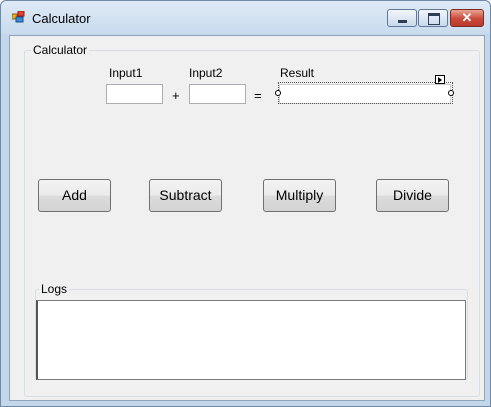  Describe the element at coordinates (185, 195) in the screenshot. I see `subtract-button: Subtract` at that location.